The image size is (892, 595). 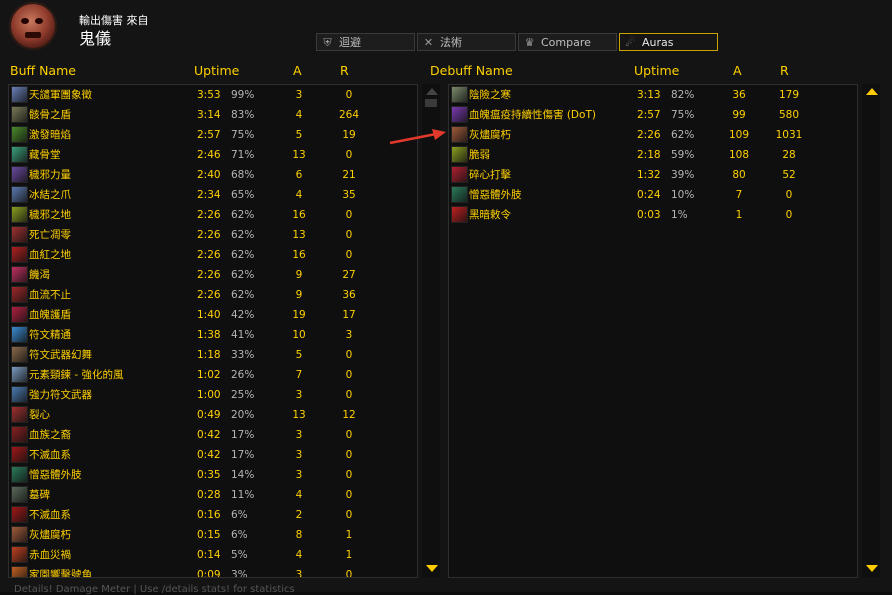 I want to click on buff-row: 穢邪力量 2:40 68% 6 21, so click(x=213, y=175).